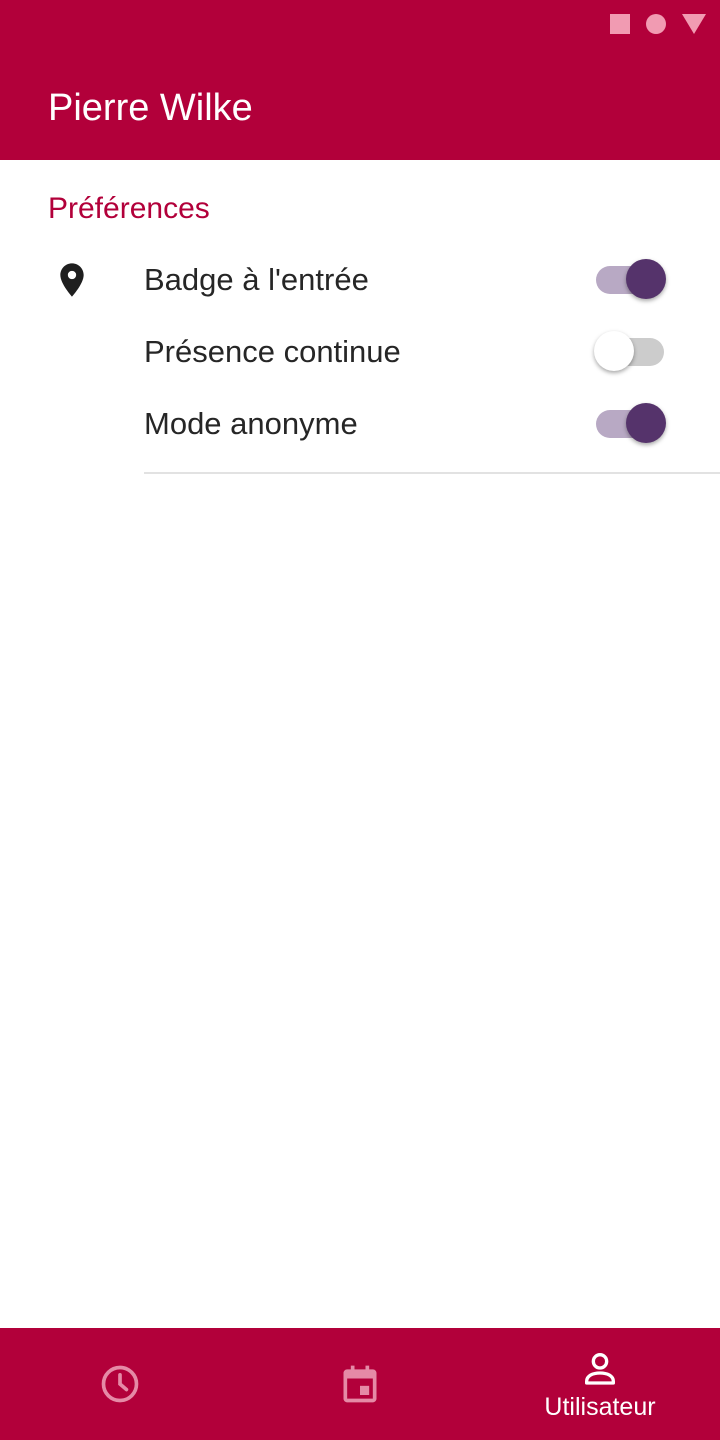 This screenshot has height=1440, width=720. Describe the element at coordinates (694, 24) in the screenshot. I see `triangle-icon` at that location.